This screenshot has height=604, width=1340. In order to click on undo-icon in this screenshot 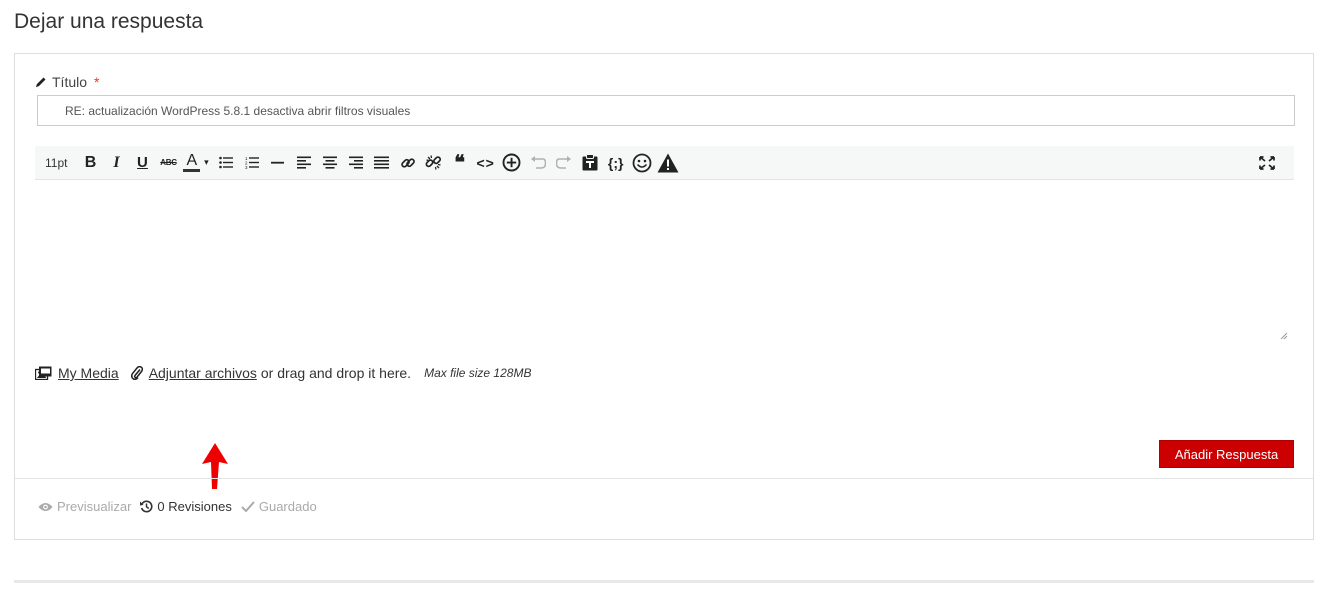, I will do `click(538, 163)`.